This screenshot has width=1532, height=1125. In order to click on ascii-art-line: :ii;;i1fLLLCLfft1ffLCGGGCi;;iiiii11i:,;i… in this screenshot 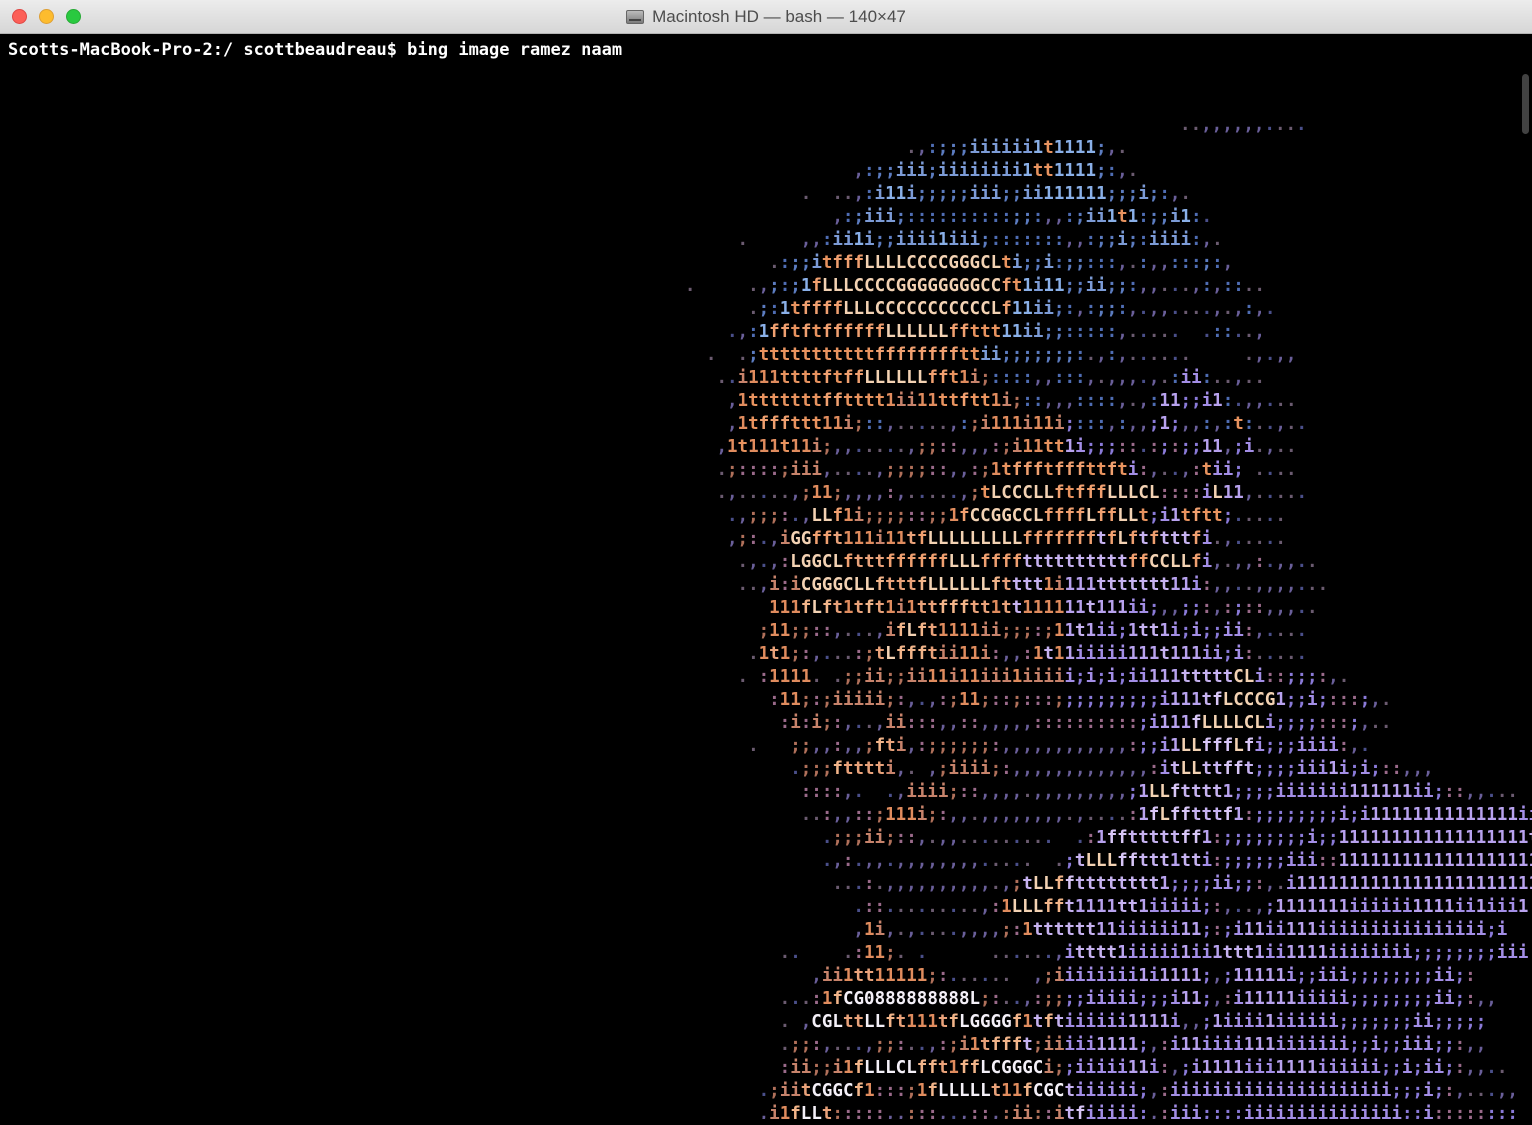, I will do `click(1143, 1068)`.